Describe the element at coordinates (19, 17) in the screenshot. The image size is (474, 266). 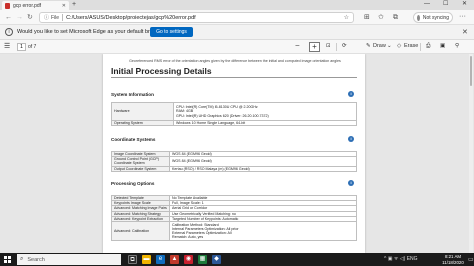
I see `forward-icon: →` at that location.